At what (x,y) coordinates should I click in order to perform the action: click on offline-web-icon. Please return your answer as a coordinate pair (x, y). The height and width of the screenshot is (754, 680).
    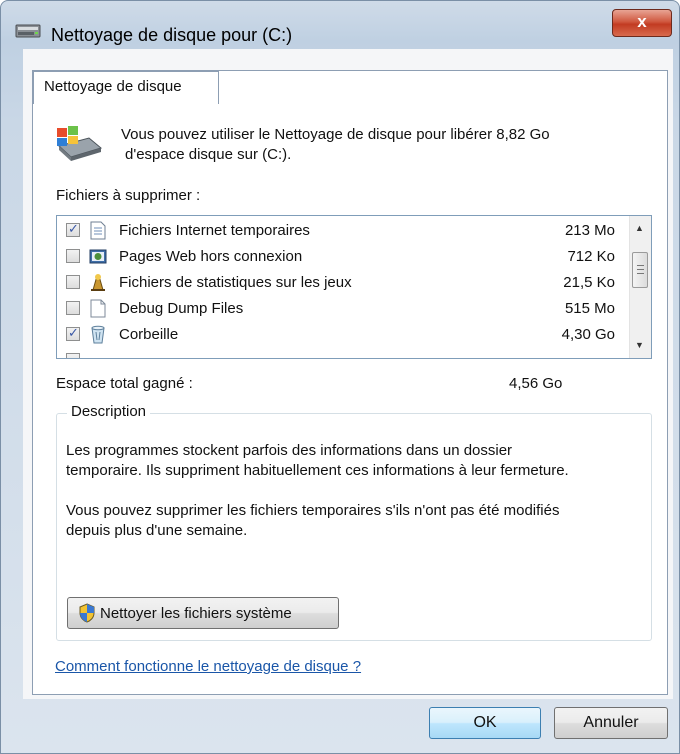
    Looking at the image, I should click on (98, 256).